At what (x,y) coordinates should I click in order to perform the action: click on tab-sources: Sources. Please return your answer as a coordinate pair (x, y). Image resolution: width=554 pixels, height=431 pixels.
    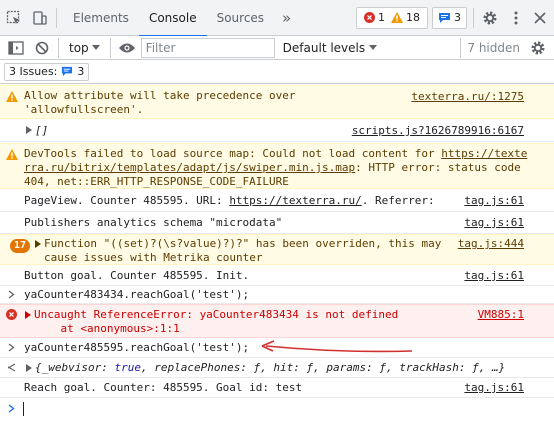
    Looking at the image, I should click on (240, 18).